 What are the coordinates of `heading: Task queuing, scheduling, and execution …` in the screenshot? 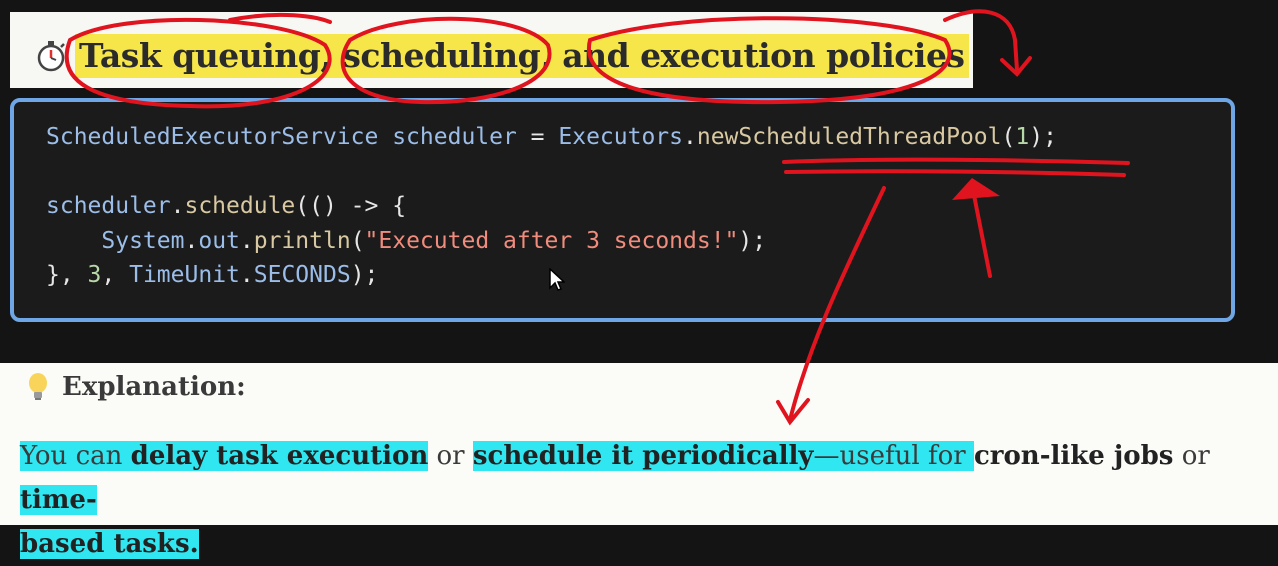 It's located at (501, 56).